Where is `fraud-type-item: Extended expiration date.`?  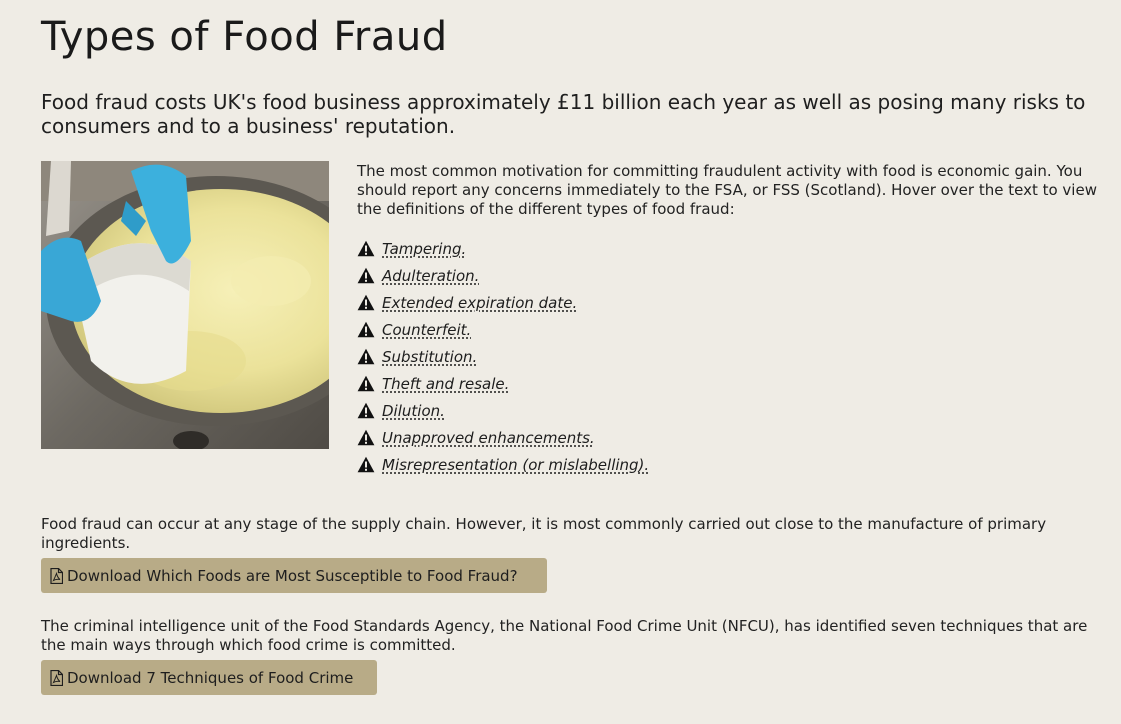 fraud-type-item: Extended expiration date. is located at coordinates (503, 302).